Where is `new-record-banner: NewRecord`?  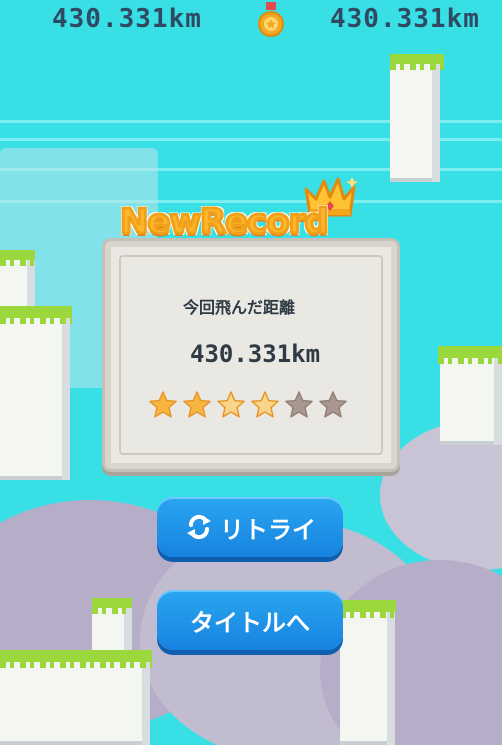 new-record-banner: NewRecord is located at coordinates (249, 226).